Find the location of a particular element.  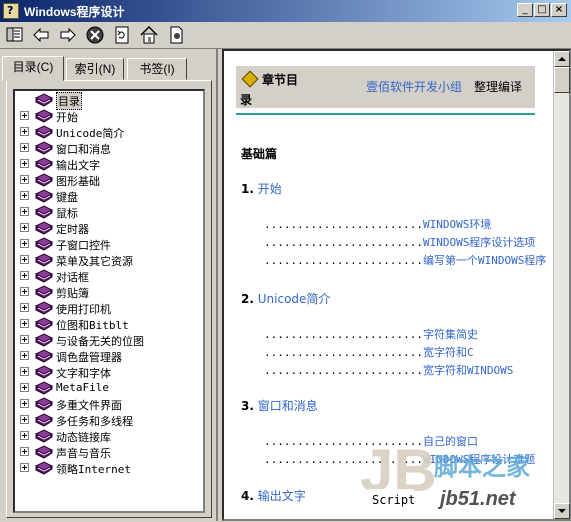

tree-item: 与设备无关的位图 is located at coordinates (108, 340).